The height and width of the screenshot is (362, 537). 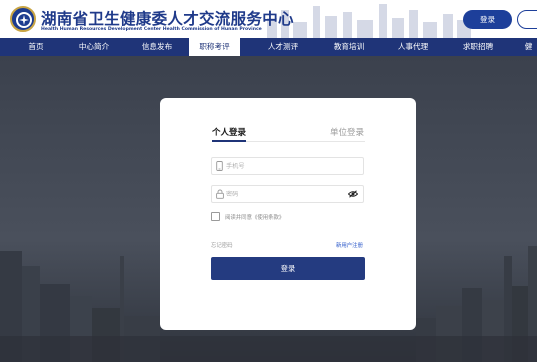 I want to click on agree-terms-checkbox, so click(x=215, y=216).